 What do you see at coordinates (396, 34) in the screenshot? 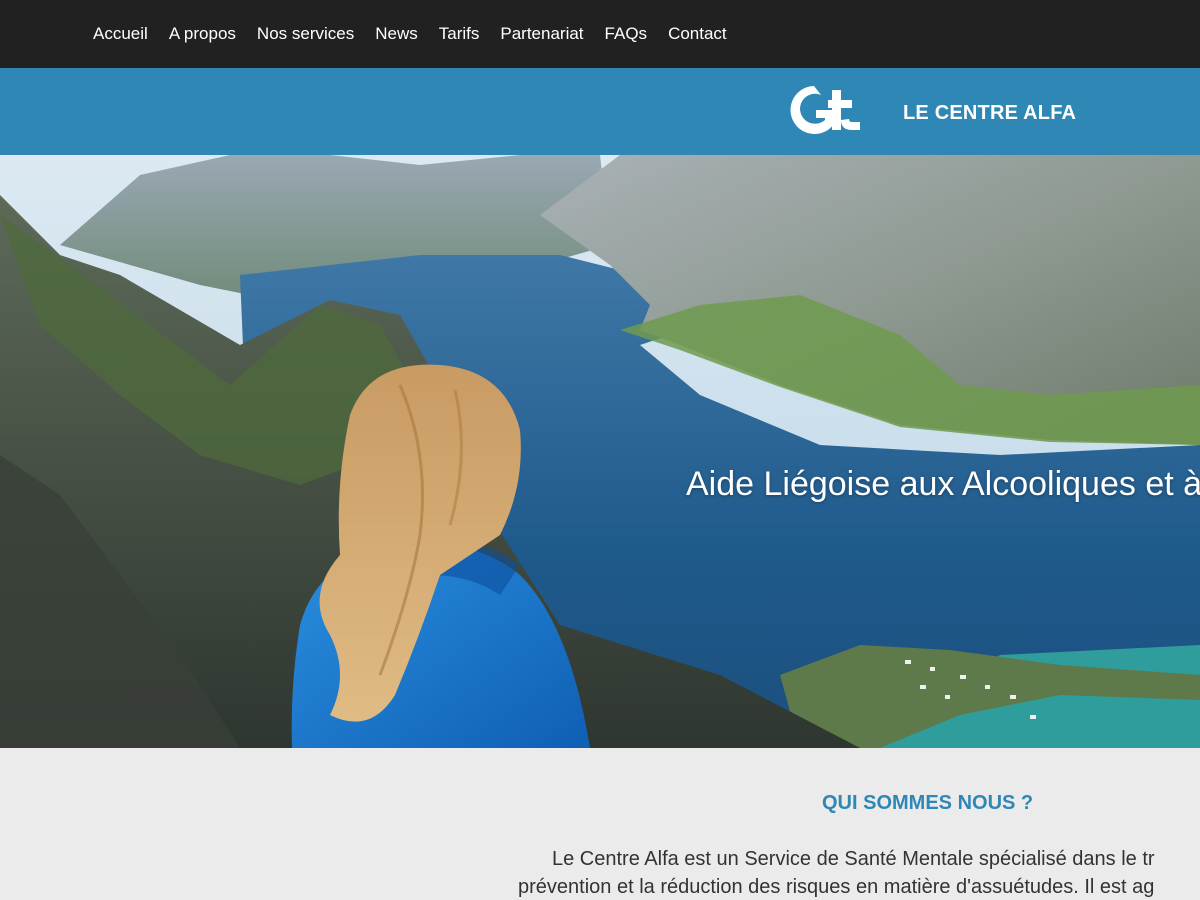
I see `nav-item-news: News` at bounding box center [396, 34].